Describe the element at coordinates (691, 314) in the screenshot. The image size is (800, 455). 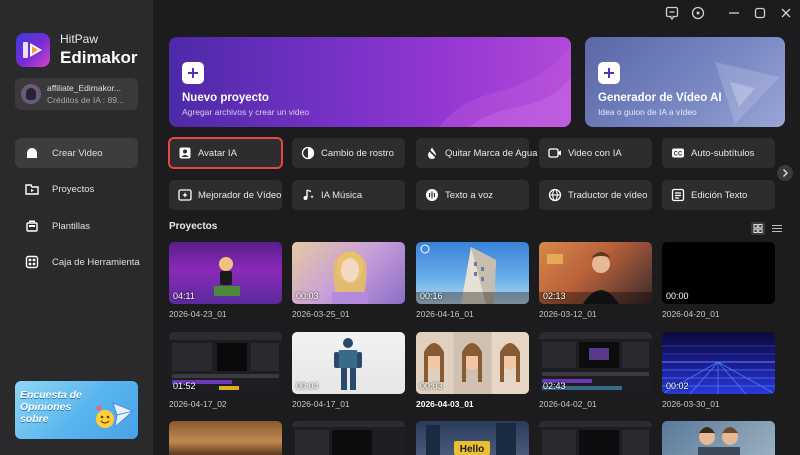
I see `project-name: 2026-04-20_01` at that location.